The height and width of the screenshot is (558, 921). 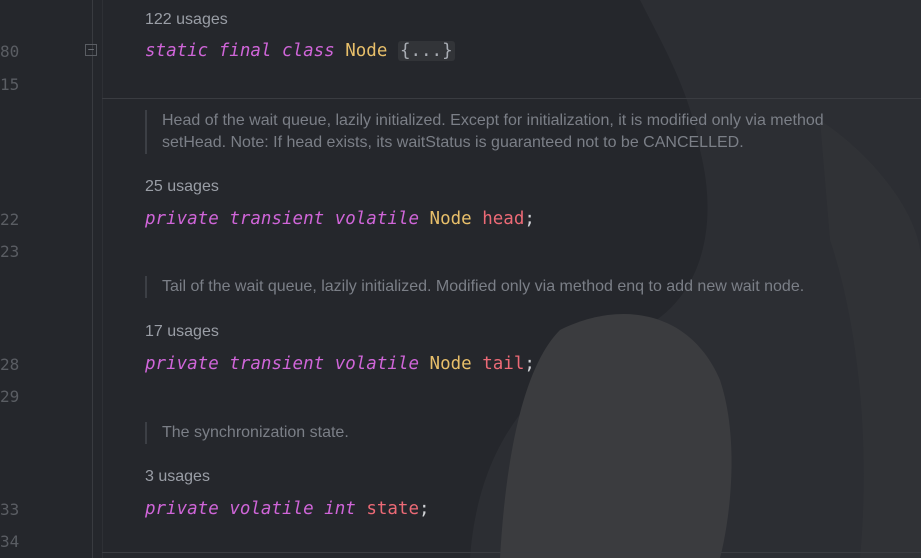 What do you see at coordinates (10, 396) in the screenshot?
I see `line-number: 29` at bounding box center [10, 396].